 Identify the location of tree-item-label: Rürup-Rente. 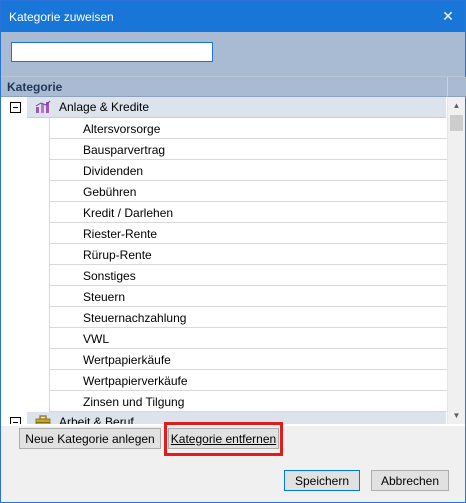
(117, 255).